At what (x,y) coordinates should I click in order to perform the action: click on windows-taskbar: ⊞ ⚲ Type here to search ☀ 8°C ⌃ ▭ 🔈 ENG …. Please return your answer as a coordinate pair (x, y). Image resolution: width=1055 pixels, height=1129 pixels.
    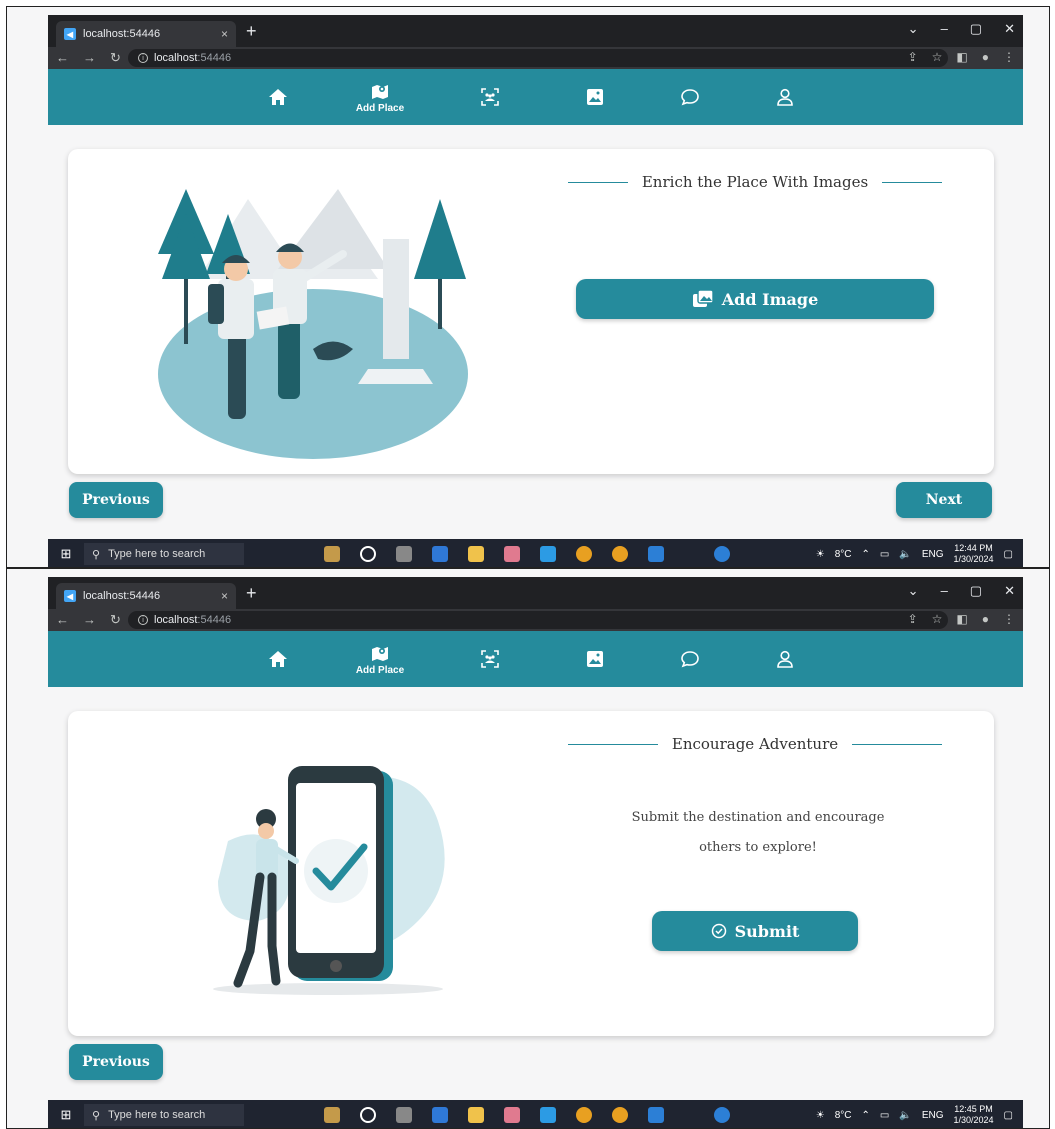
    Looking at the image, I should click on (535, 1114).